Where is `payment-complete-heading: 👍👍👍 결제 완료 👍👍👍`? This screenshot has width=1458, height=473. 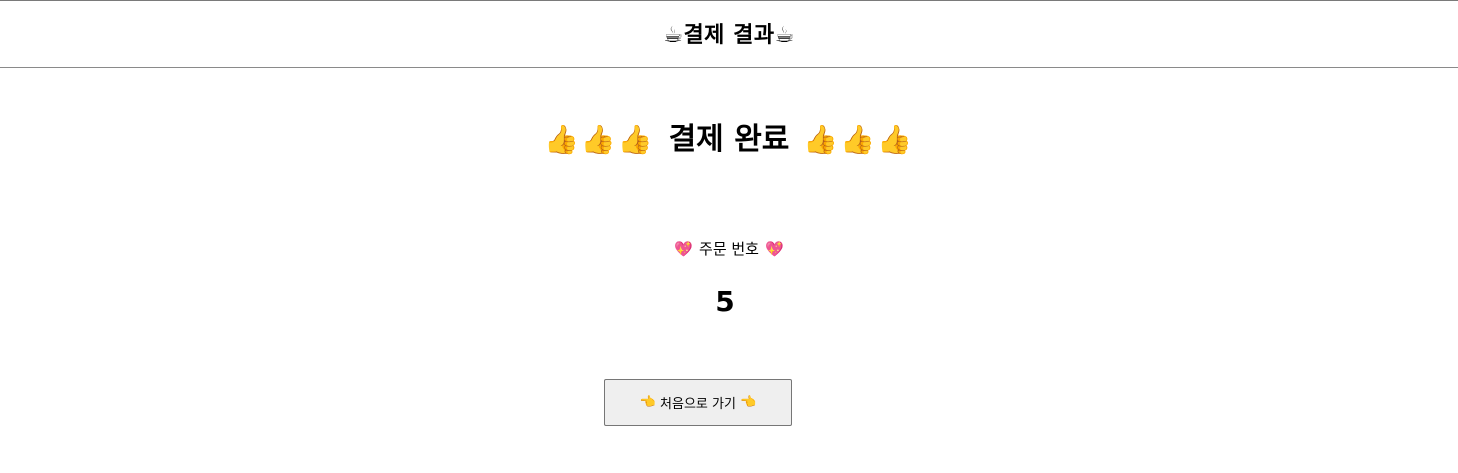 payment-complete-heading: 👍👍👍 결제 완료 👍👍👍 is located at coordinates (729, 140).